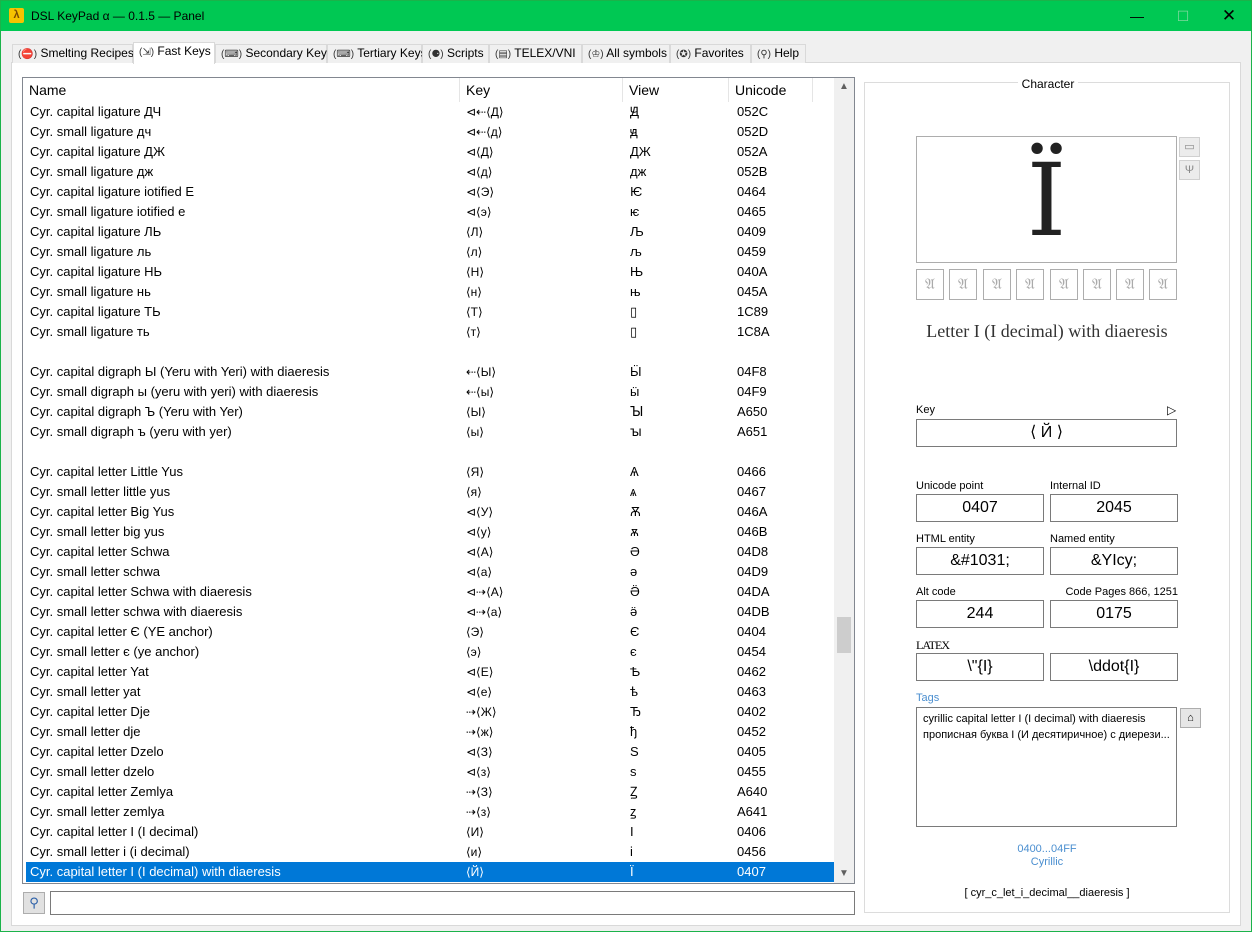 The image size is (1252, 932). I want to click on code-pages-field: 0175, so click(1114, 614).